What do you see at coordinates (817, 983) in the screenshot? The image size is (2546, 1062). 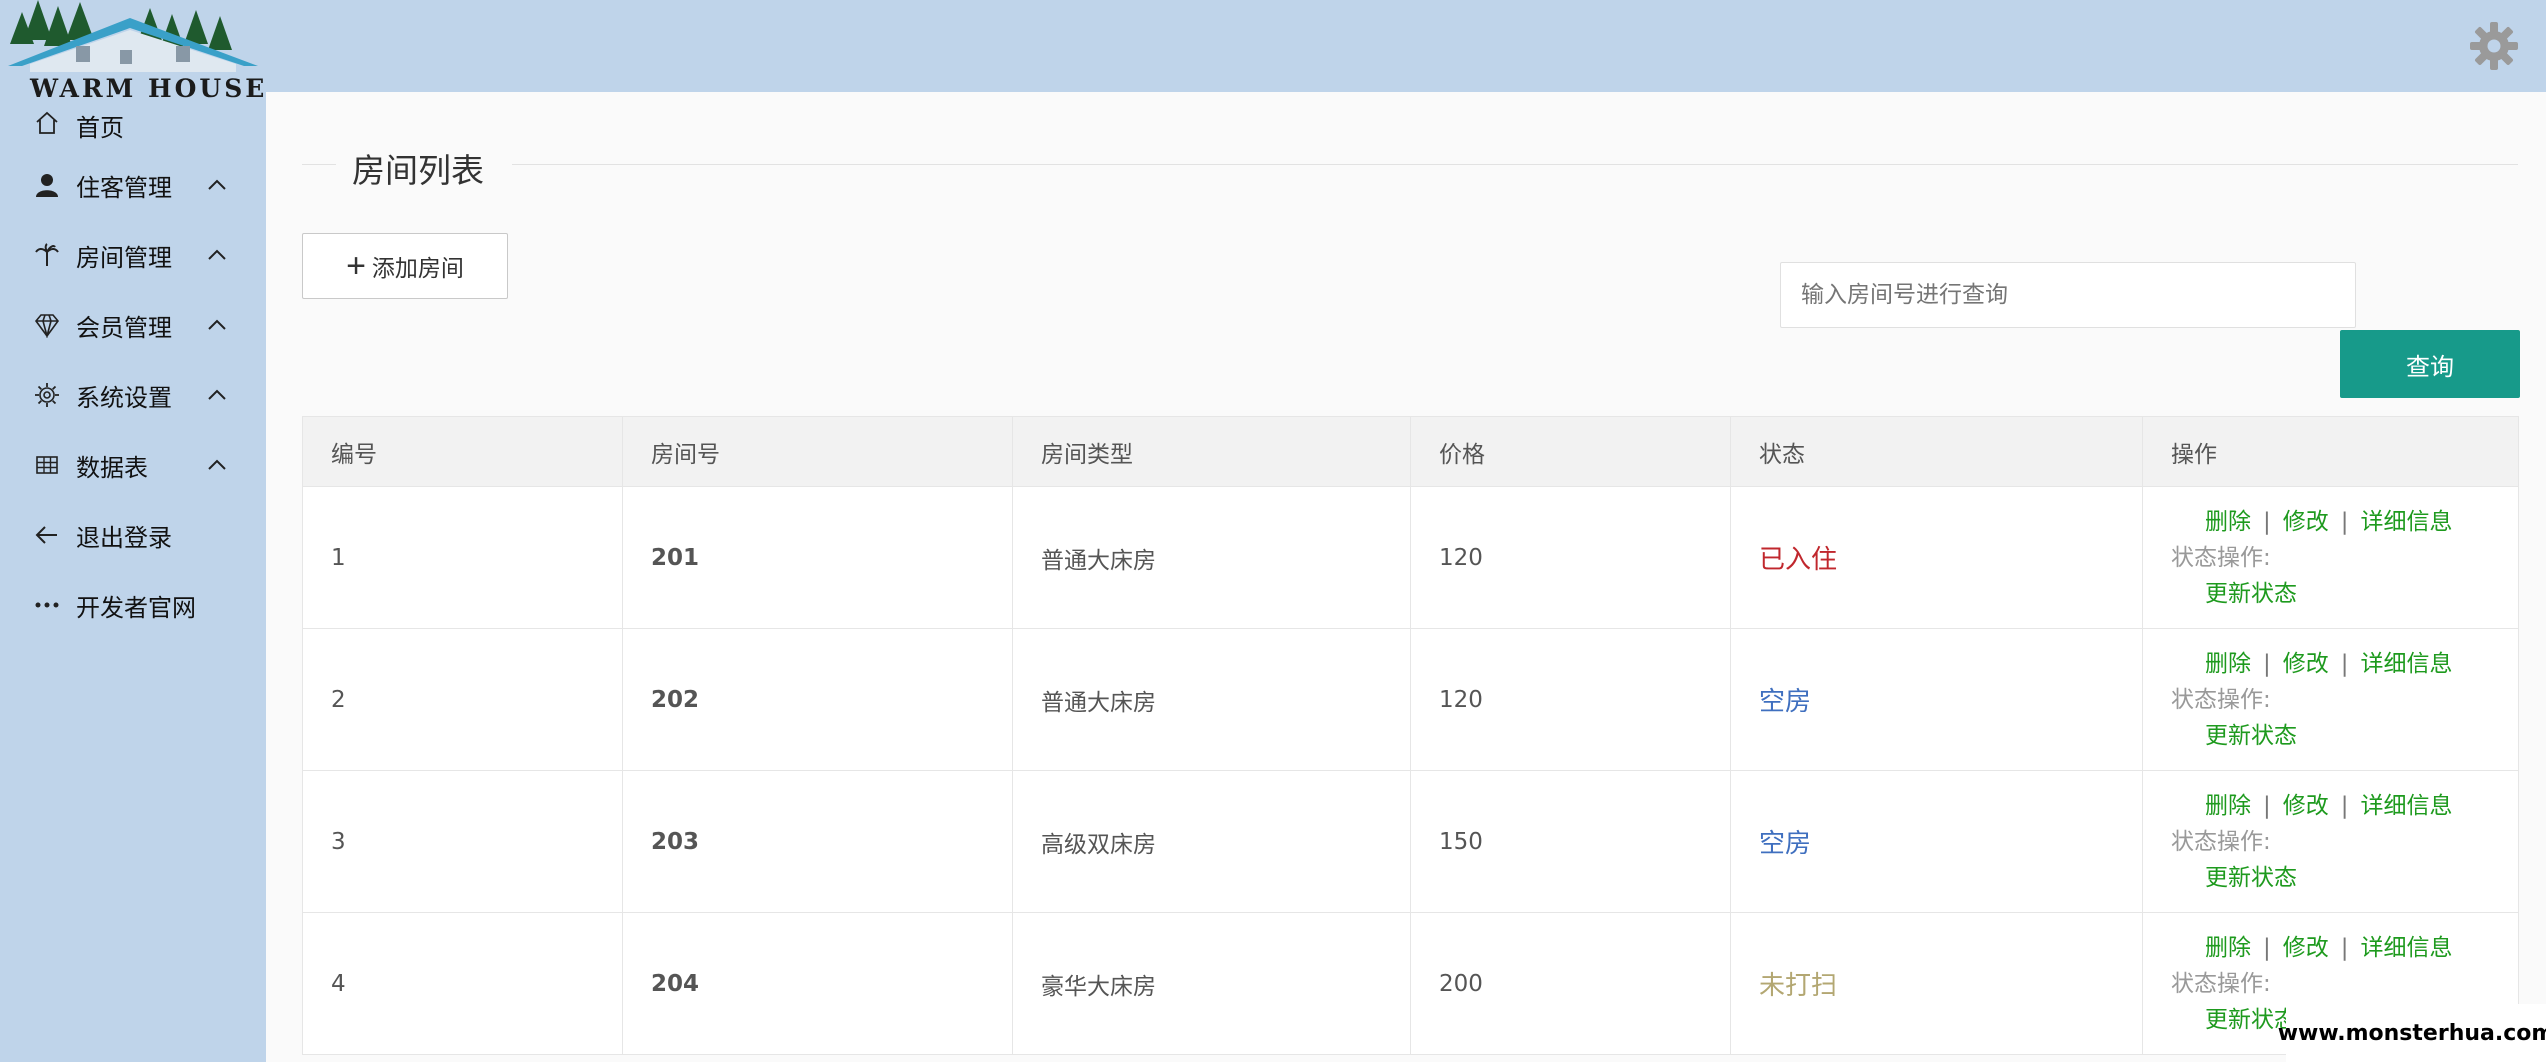 I see `cell-room-number: 204` at bounding box center [817, 983].